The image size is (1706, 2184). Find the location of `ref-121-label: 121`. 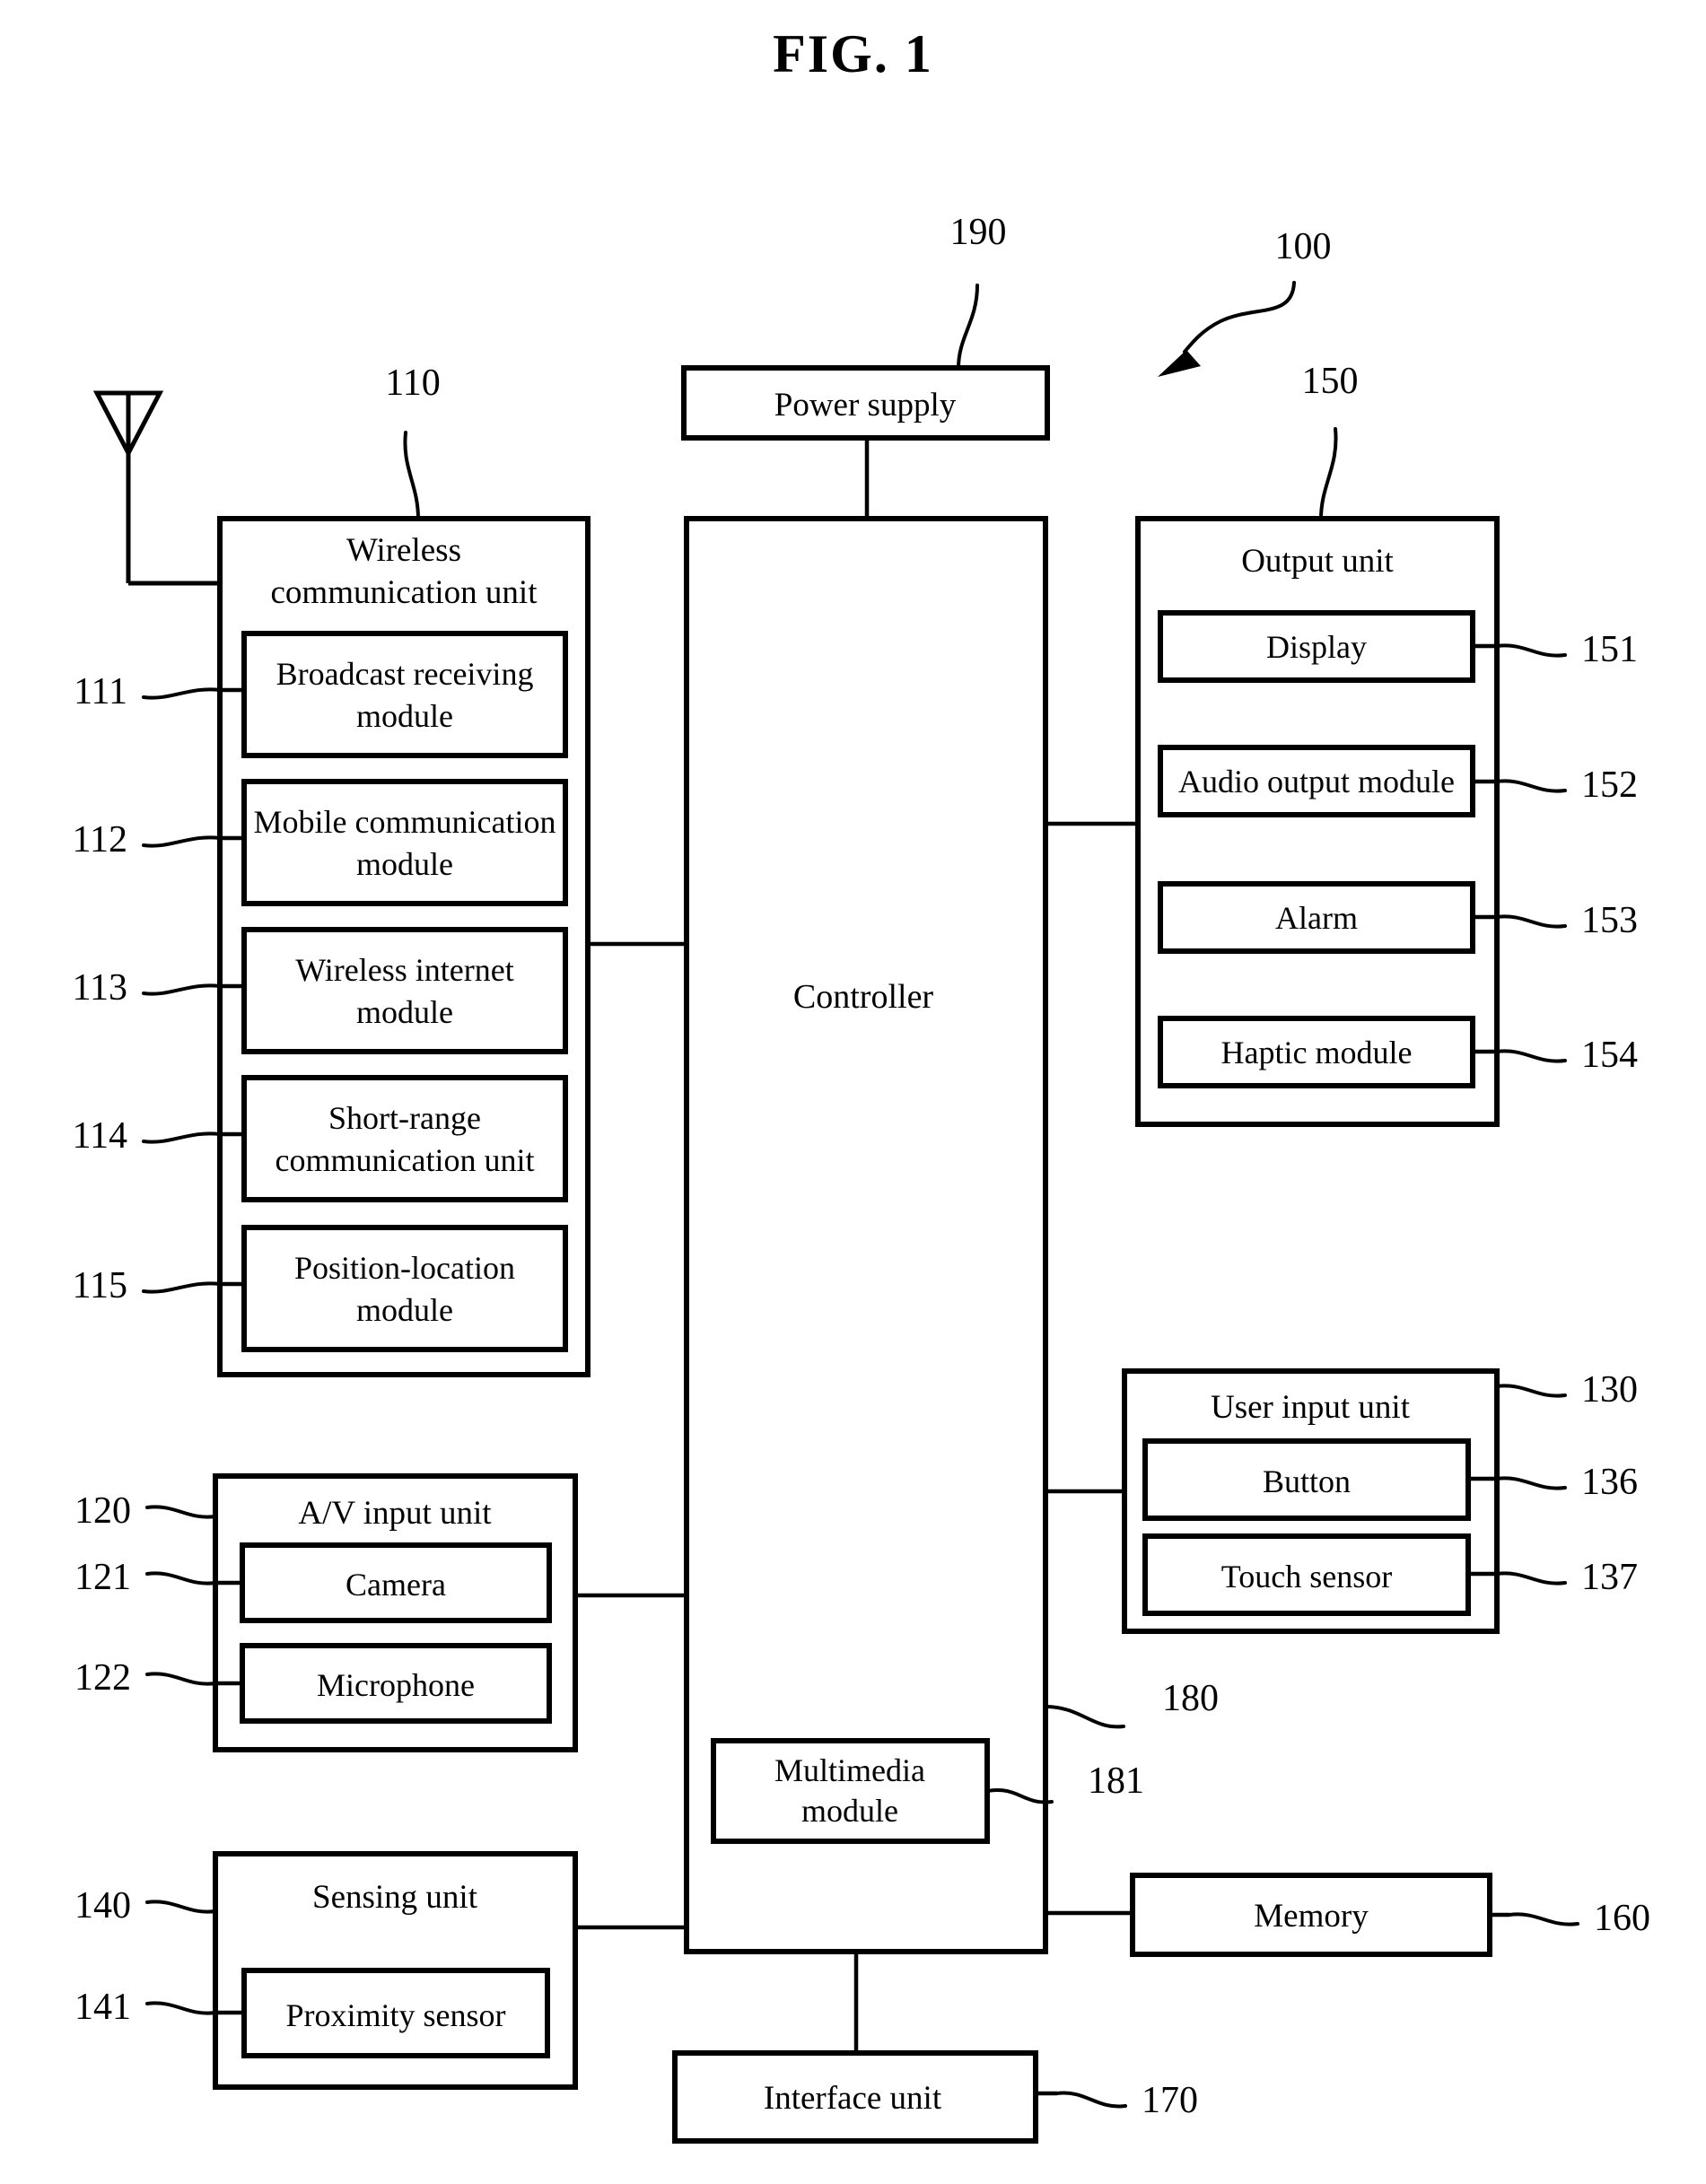

ref-121-label: 121 is located at coordinates (102, 1577).